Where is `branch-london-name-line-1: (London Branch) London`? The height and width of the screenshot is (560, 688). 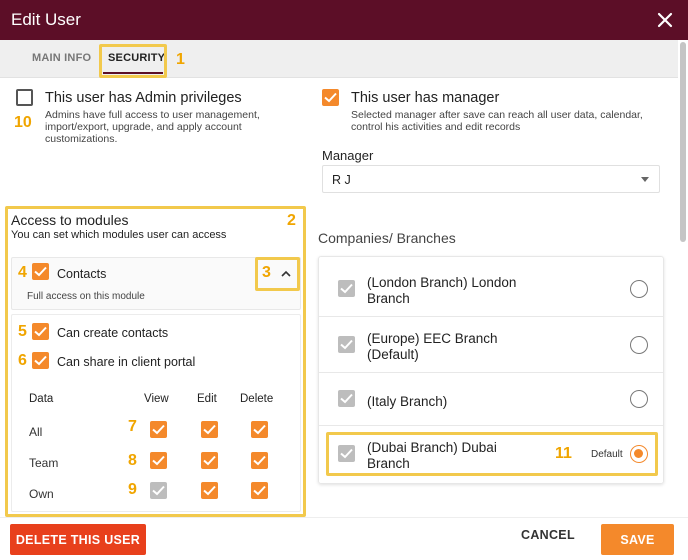 branch-london-name-line-1: (London Branch) London is located at coordinates (442, 282).